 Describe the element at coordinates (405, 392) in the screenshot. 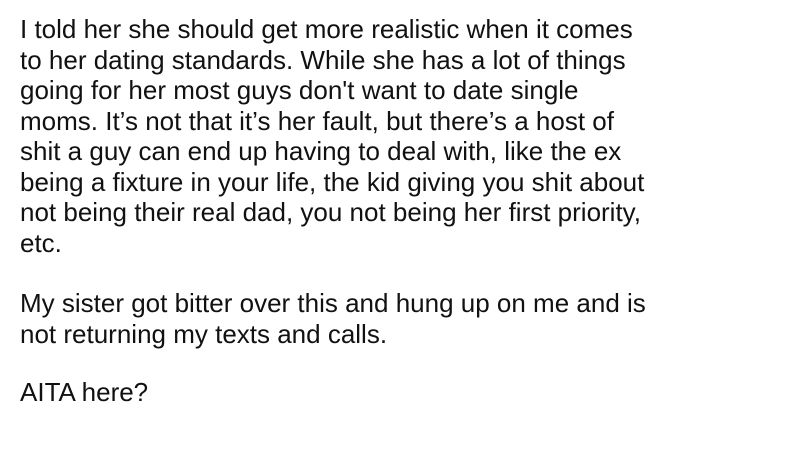

I see `paragraph-3: AITA here?` at that location.